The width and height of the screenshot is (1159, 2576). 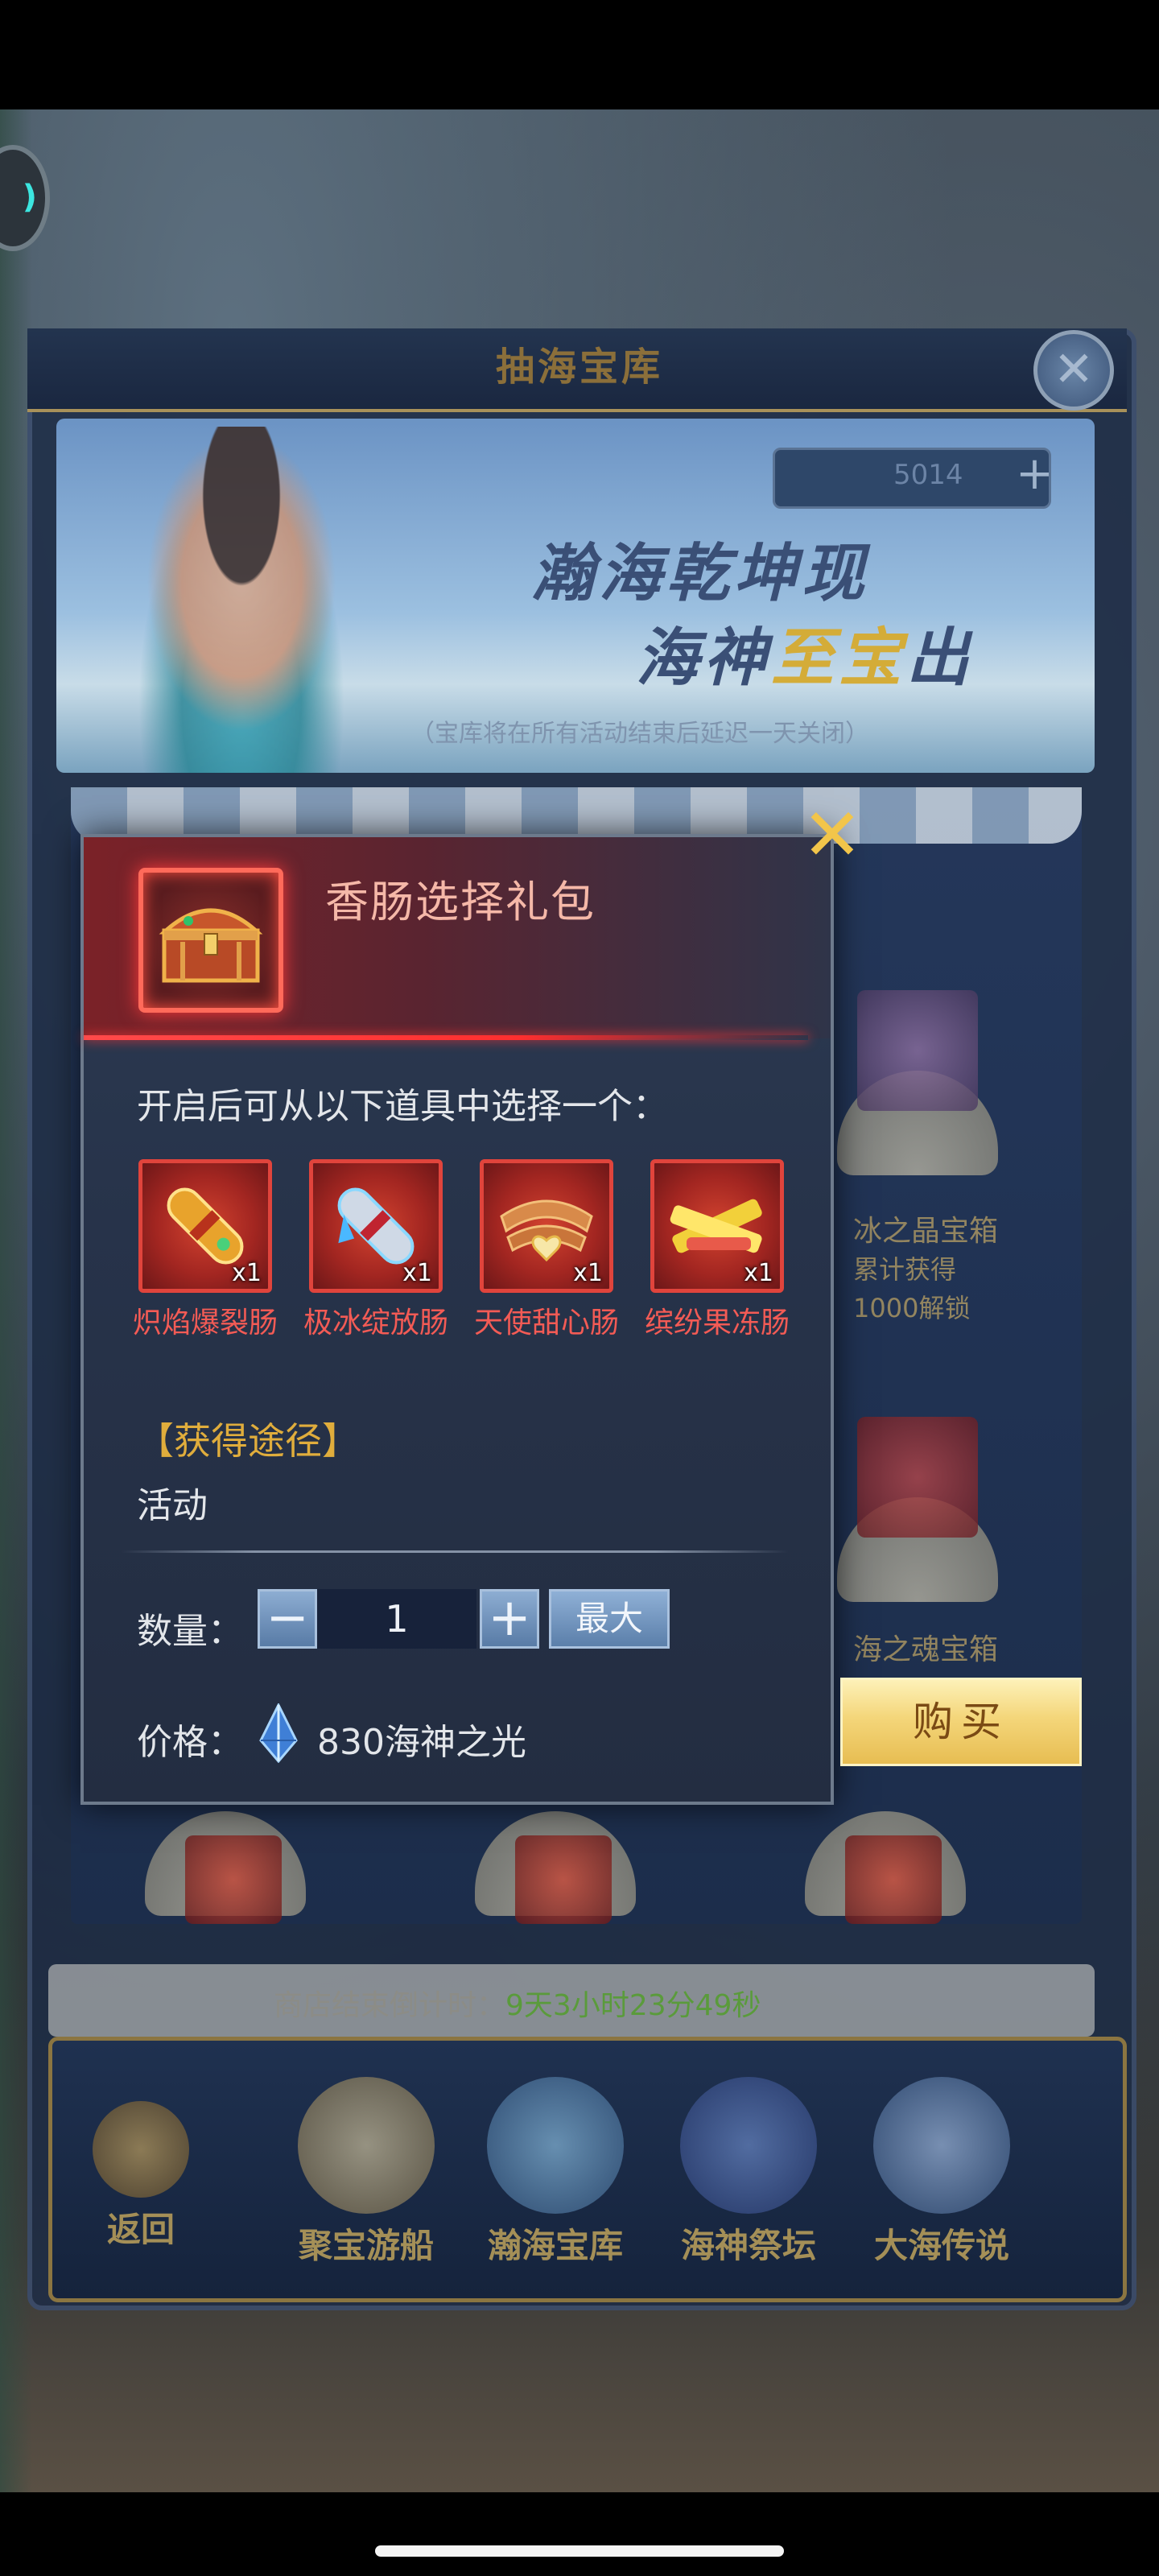 I want to click on nav-item-sea-vault: 瀚海宝库, so click(x=555, y=2172).